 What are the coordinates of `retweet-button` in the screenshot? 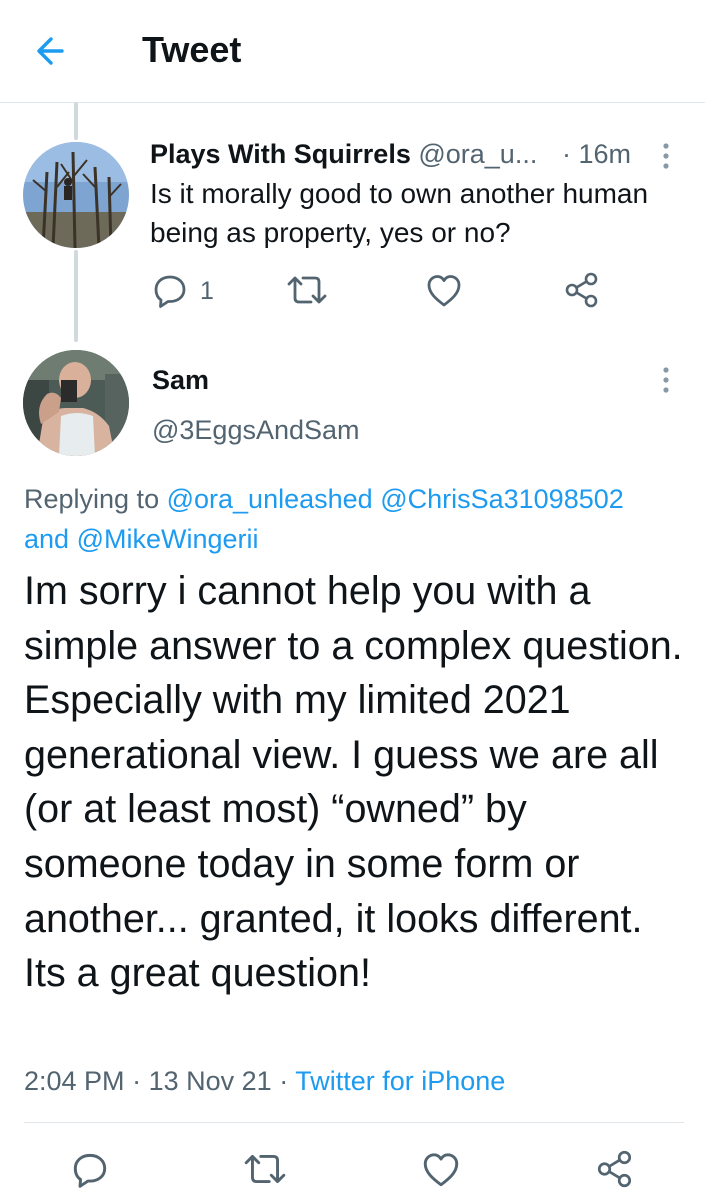 It's located at (265, 1171).